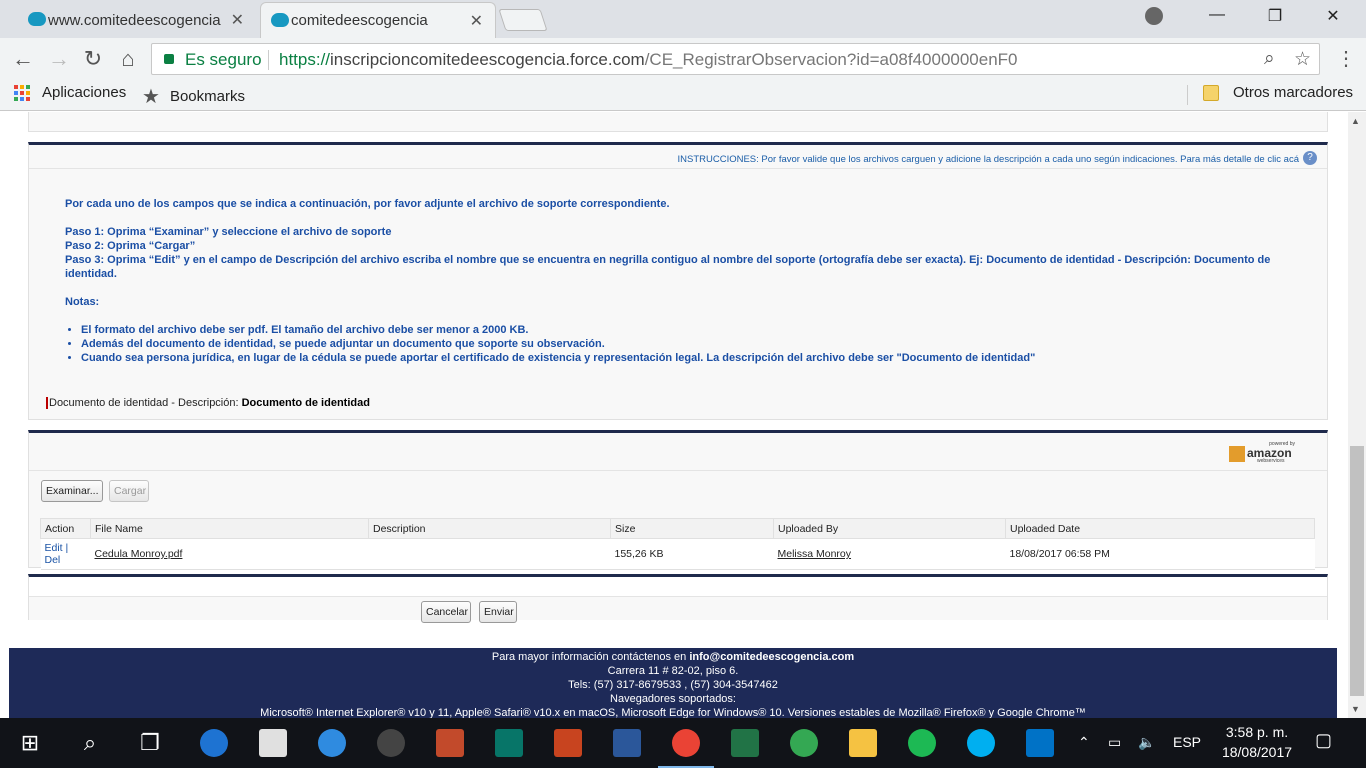  What do you see at coordinates (145, 403) in the screenshot?
I see `document-label-prefix: Documento de identidad - Descripción:` at bounding box center [145, 403].